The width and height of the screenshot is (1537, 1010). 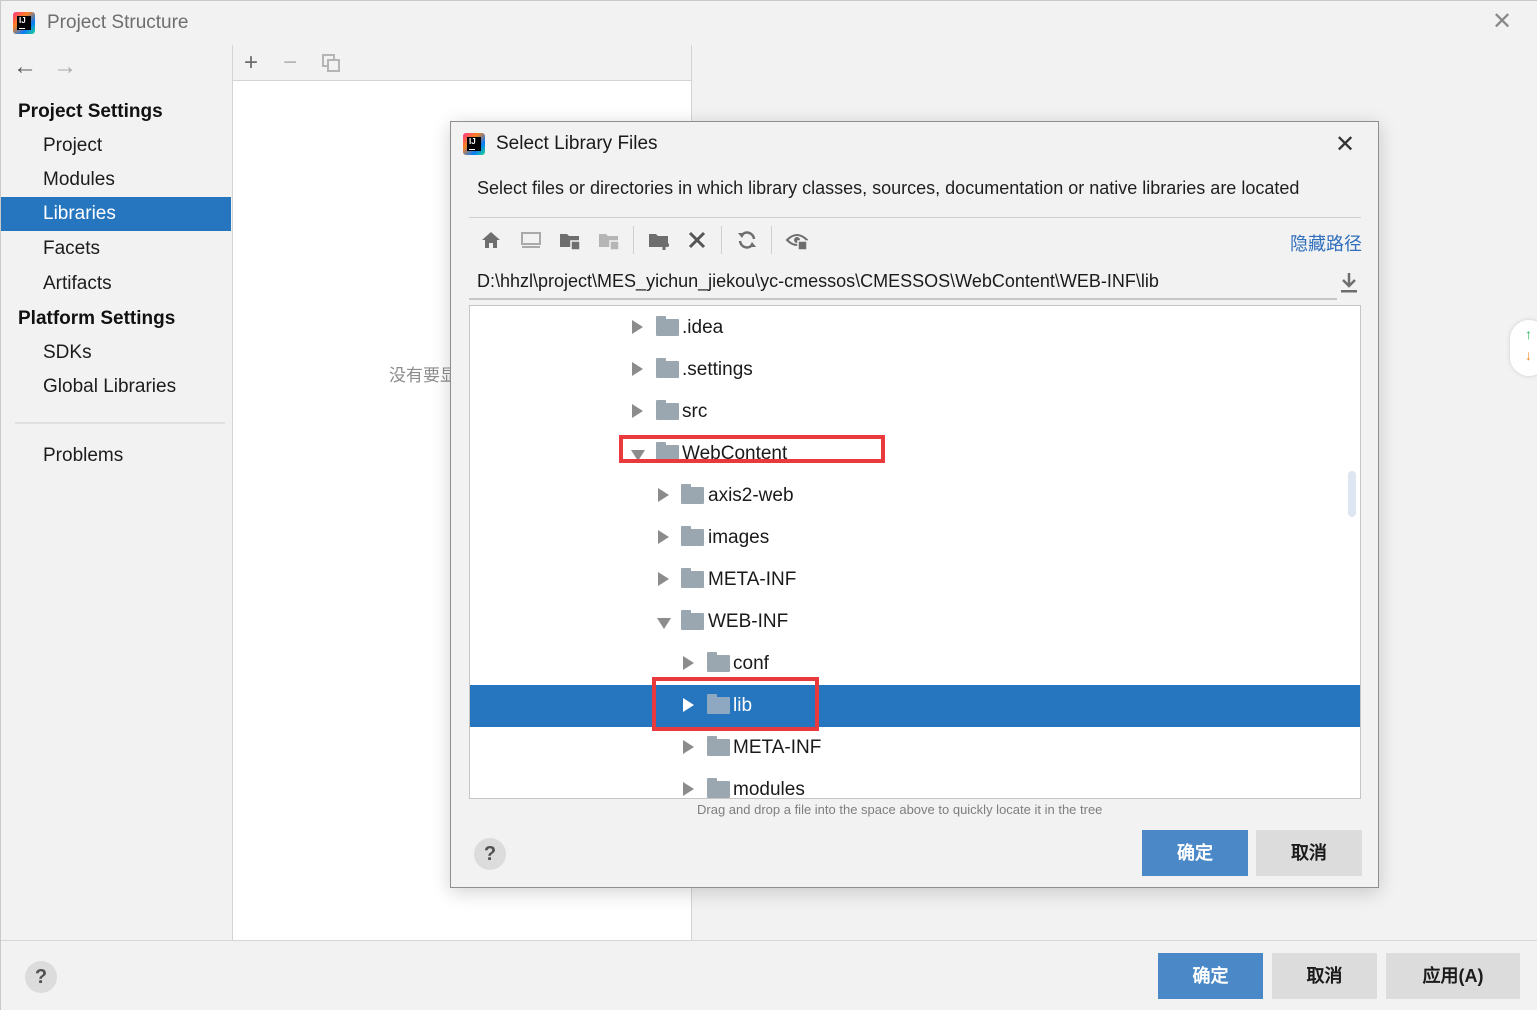 What do you see at coordinates (769, 23) in the screenshot?
I see `title-bar: IJ Project Structure ✕` at bounding box center [769, 23].